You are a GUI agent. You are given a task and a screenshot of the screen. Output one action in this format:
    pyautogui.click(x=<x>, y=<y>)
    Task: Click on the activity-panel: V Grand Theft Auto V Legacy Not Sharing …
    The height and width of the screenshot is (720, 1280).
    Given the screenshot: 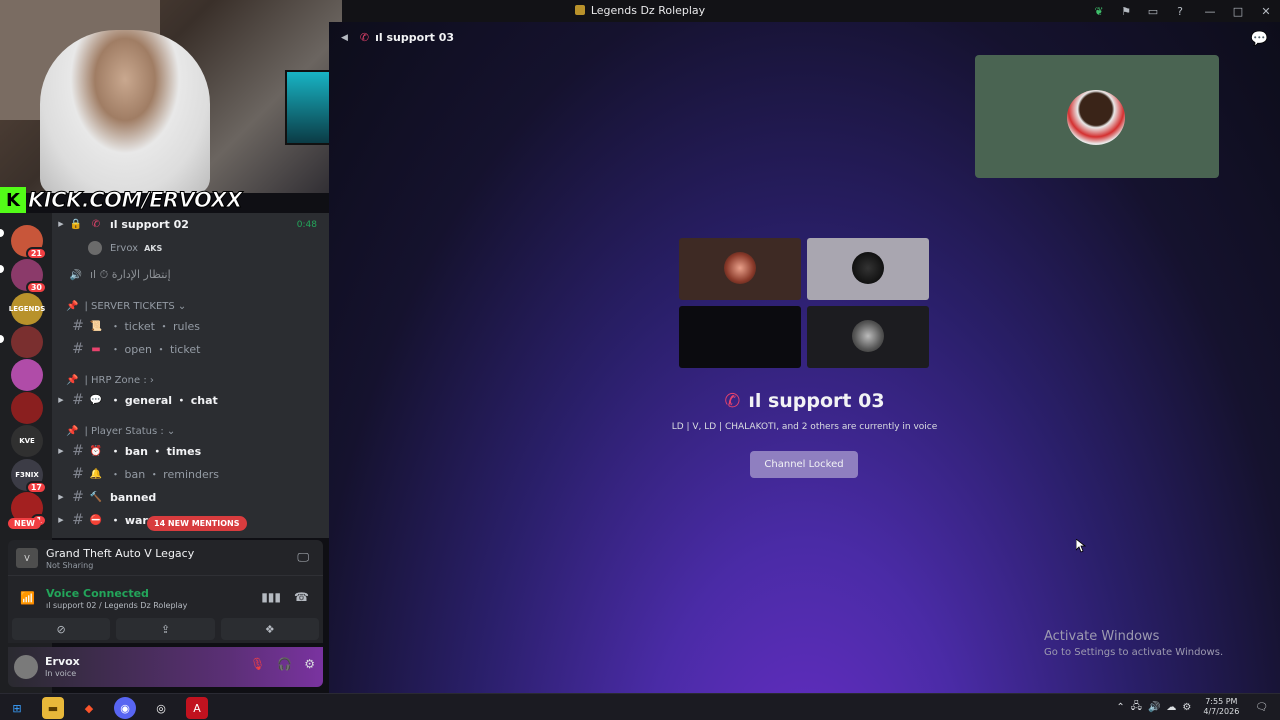 What is the action you would take?
    pyautogui.click(x=165, y=557)
    